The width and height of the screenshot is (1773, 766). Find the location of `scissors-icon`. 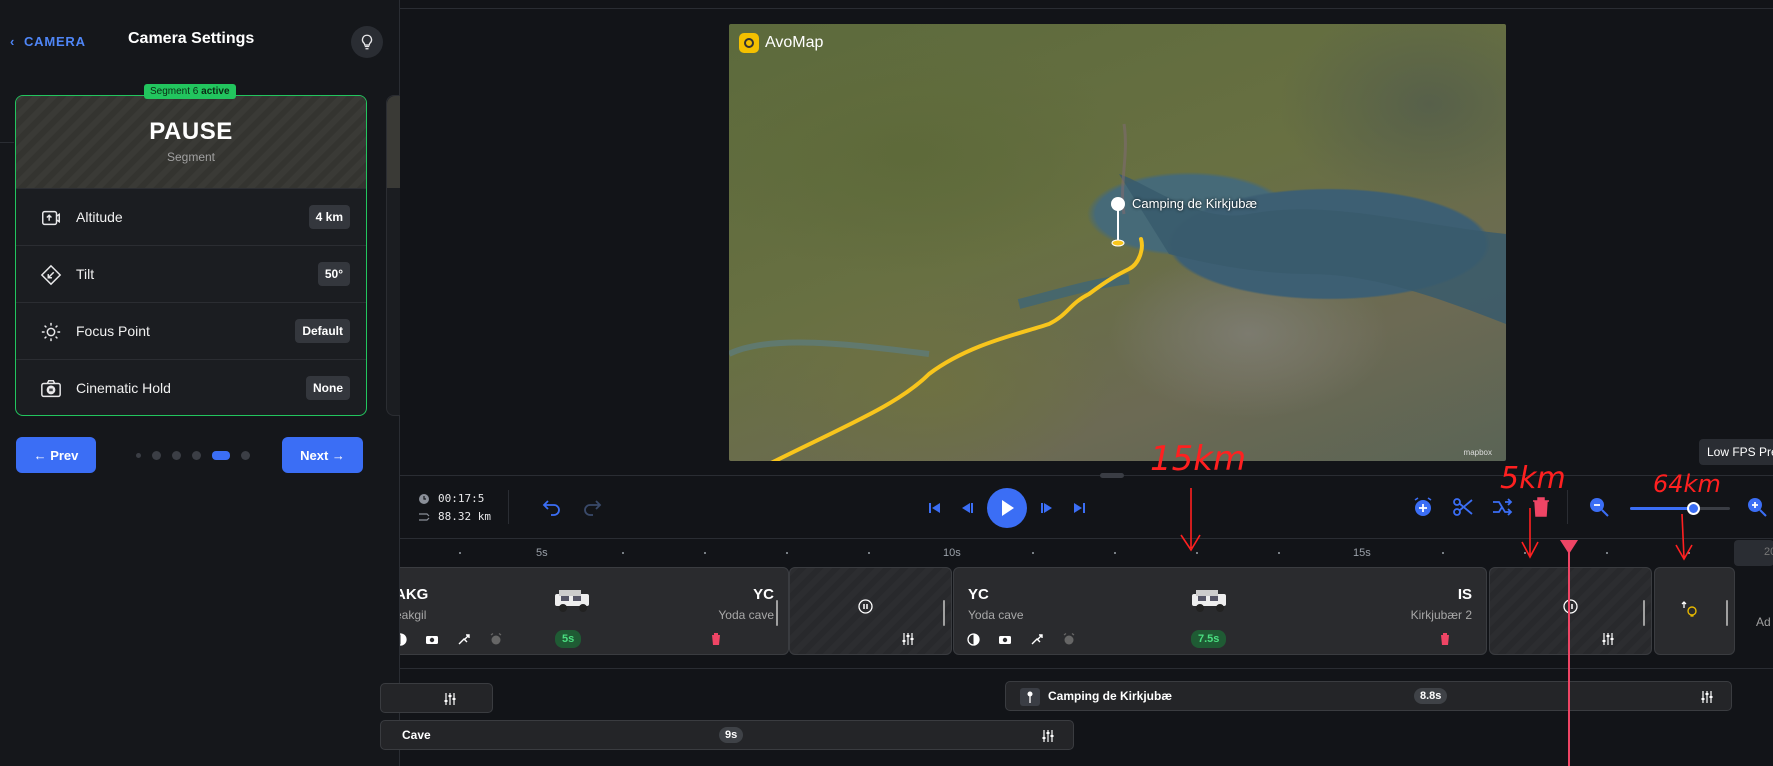

scissors-icon is located at coordinates (1463, 507).